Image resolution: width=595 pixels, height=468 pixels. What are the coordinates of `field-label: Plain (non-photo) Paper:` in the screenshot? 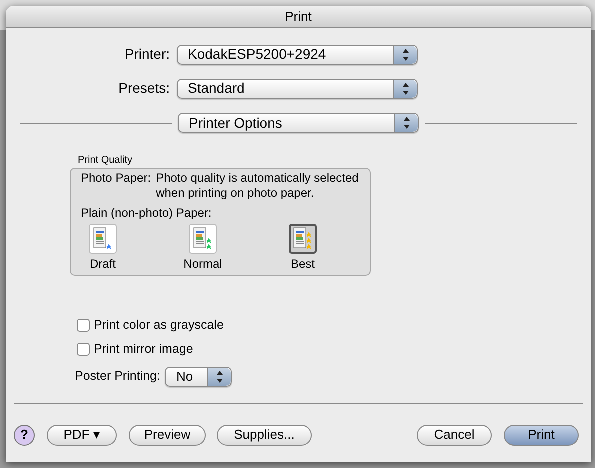 It's located at (147, 213).